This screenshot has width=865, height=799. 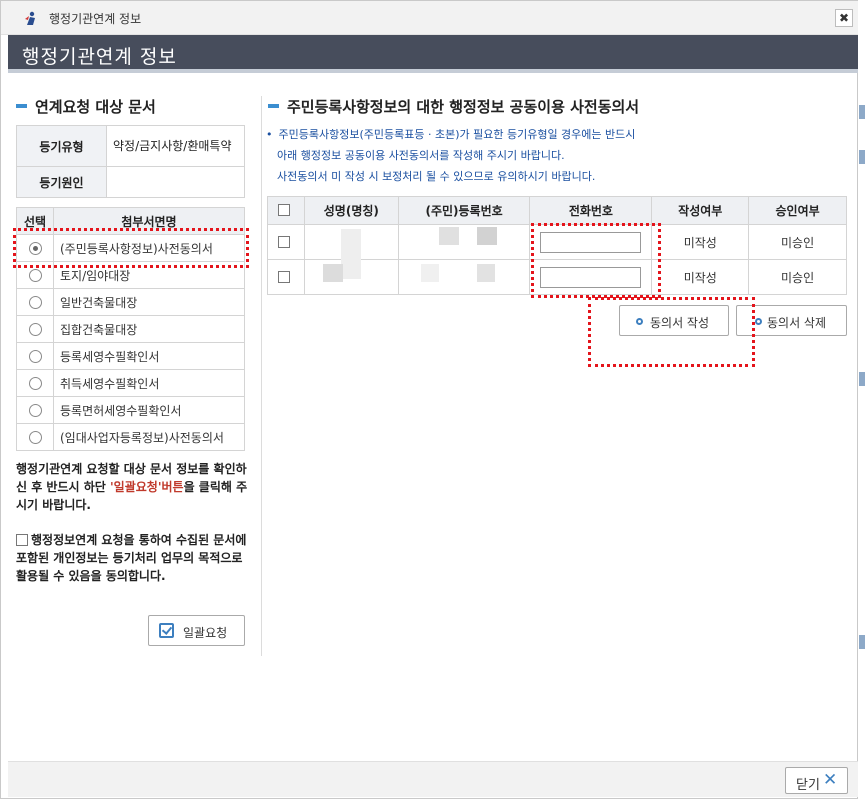 What do you see at coordinates (463, 107) in the screenshot?
I see `right-section-title-text: 주민등록사항정보의 대한 행정정보 공동이용 사전동의서` at bounding box center [463, 107].